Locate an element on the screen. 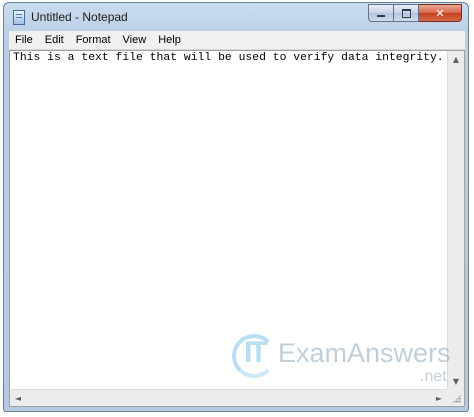 The width and height of the screenshot is (474, 417). scroll-left-button: ◄ is located at coordinates (18, 398).